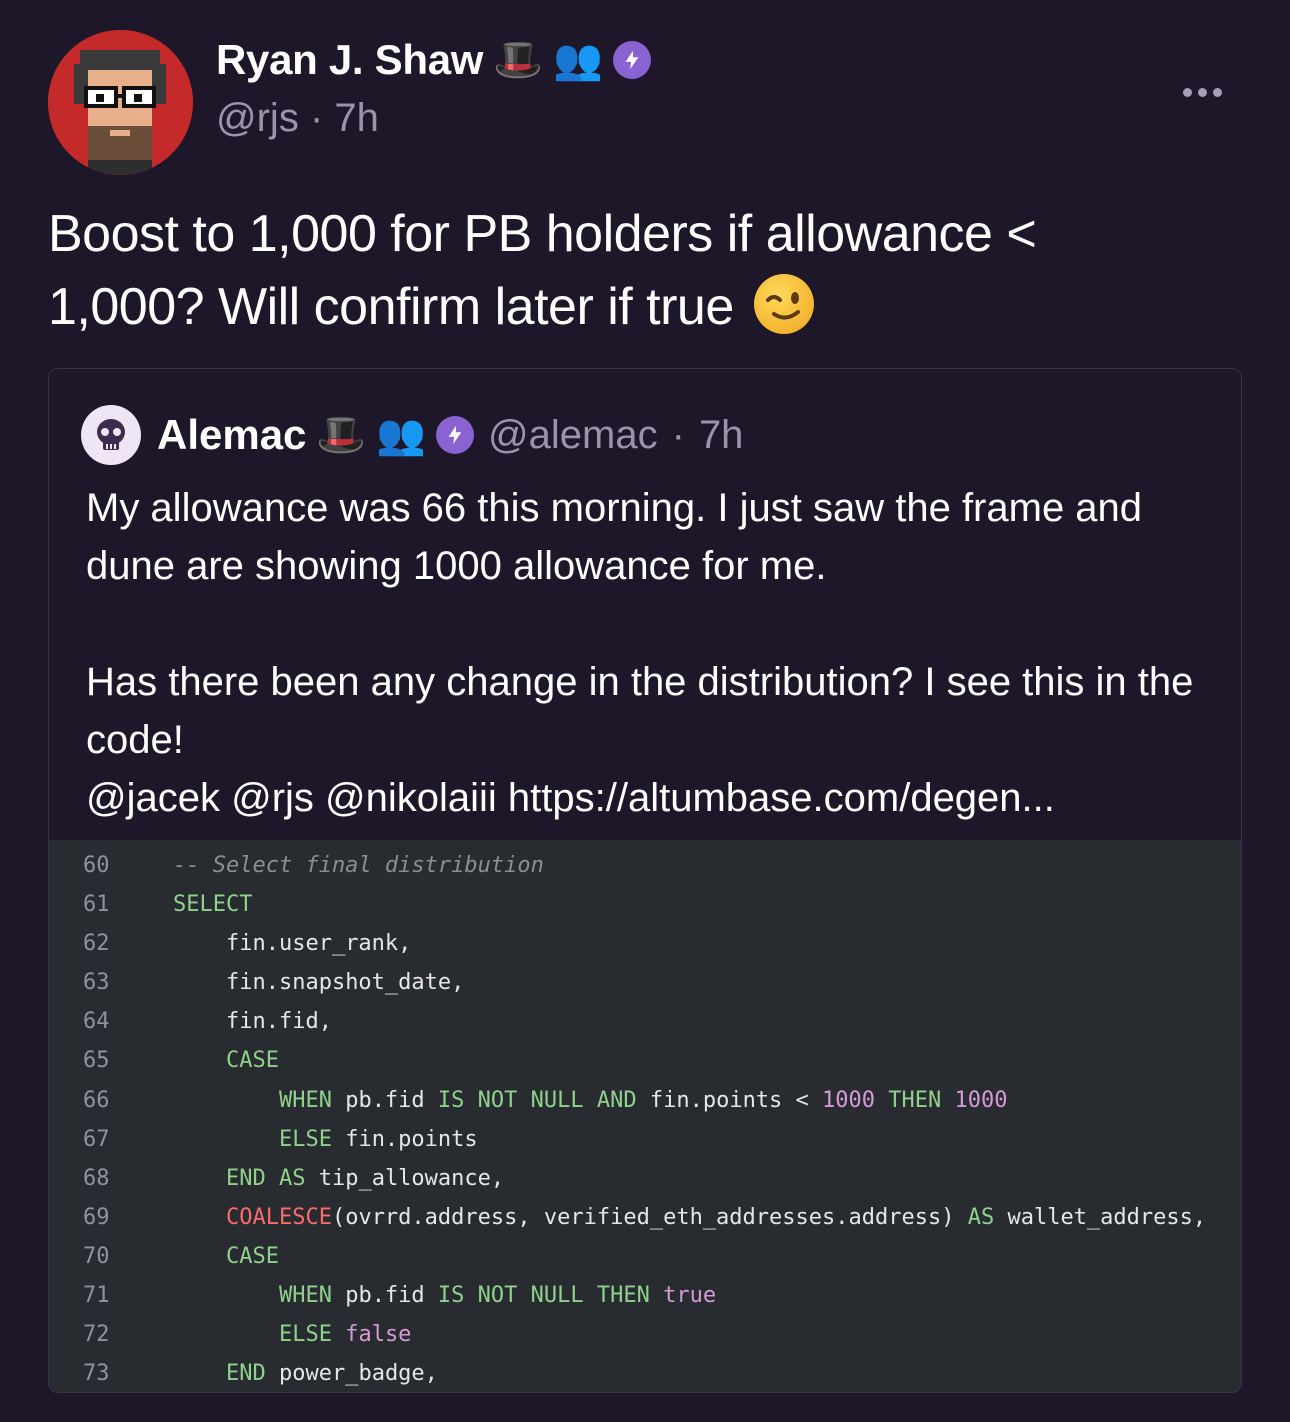  Describe the element at coordinates (645, 1334) in the screenshot. I see `code-line: 72 ELSE false` at that location.